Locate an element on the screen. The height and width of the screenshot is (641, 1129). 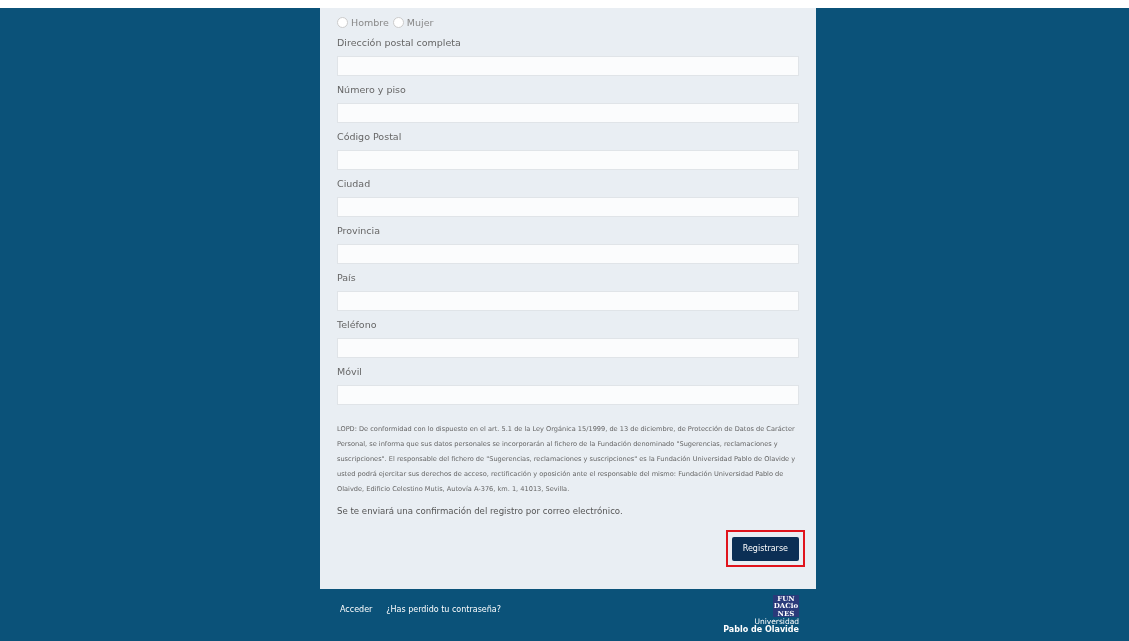
field-label: Ciudad is located at coordinates (354, 184).